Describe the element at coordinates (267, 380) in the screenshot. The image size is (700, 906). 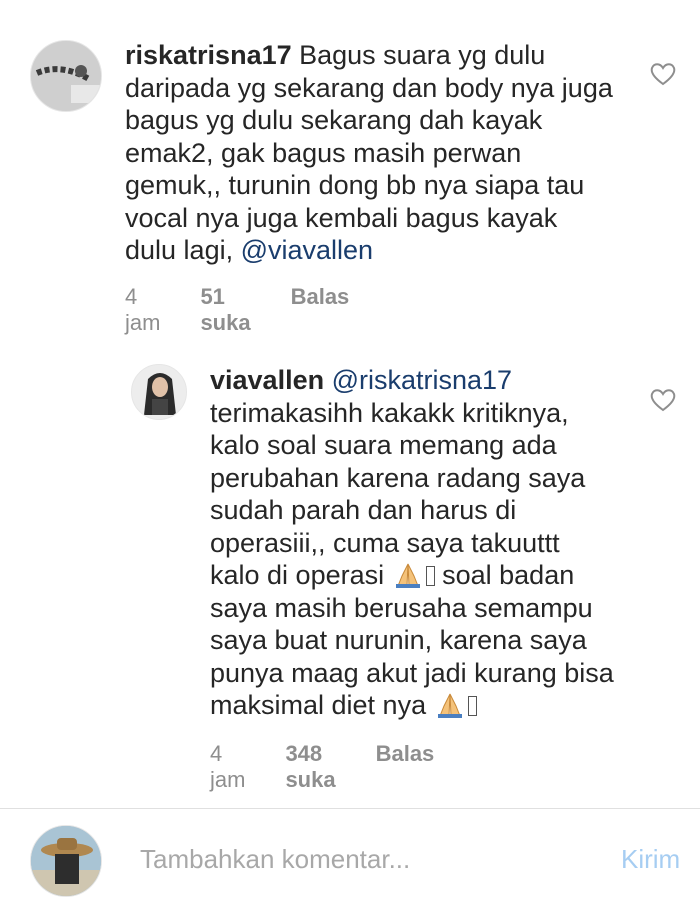
I see `comment-username: viavallen` at that location.